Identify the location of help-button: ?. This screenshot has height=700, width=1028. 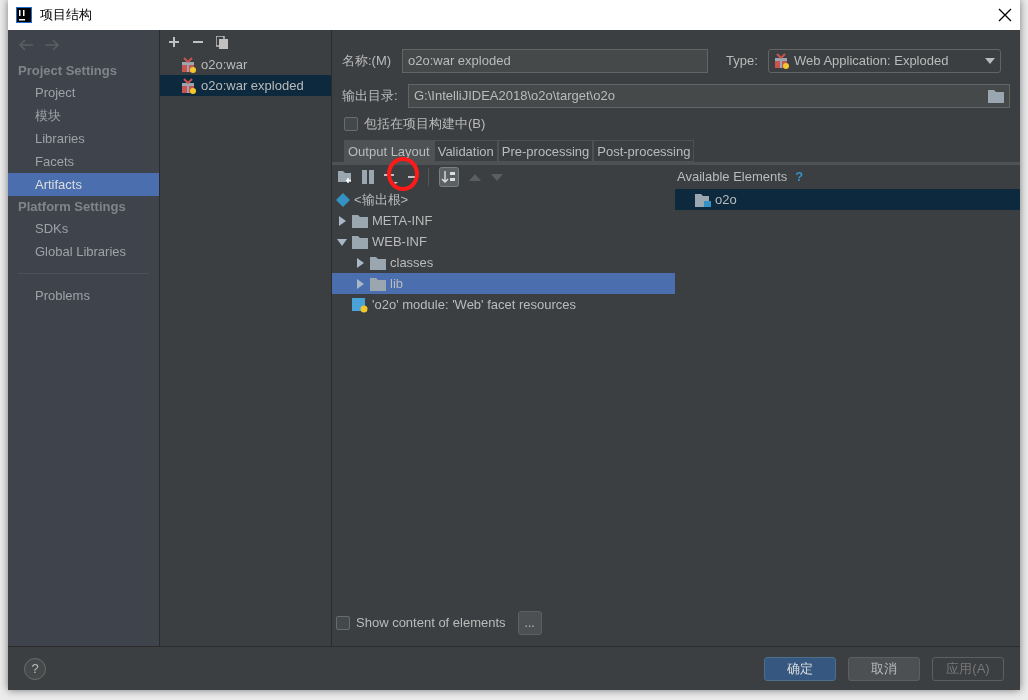
(35, 668).